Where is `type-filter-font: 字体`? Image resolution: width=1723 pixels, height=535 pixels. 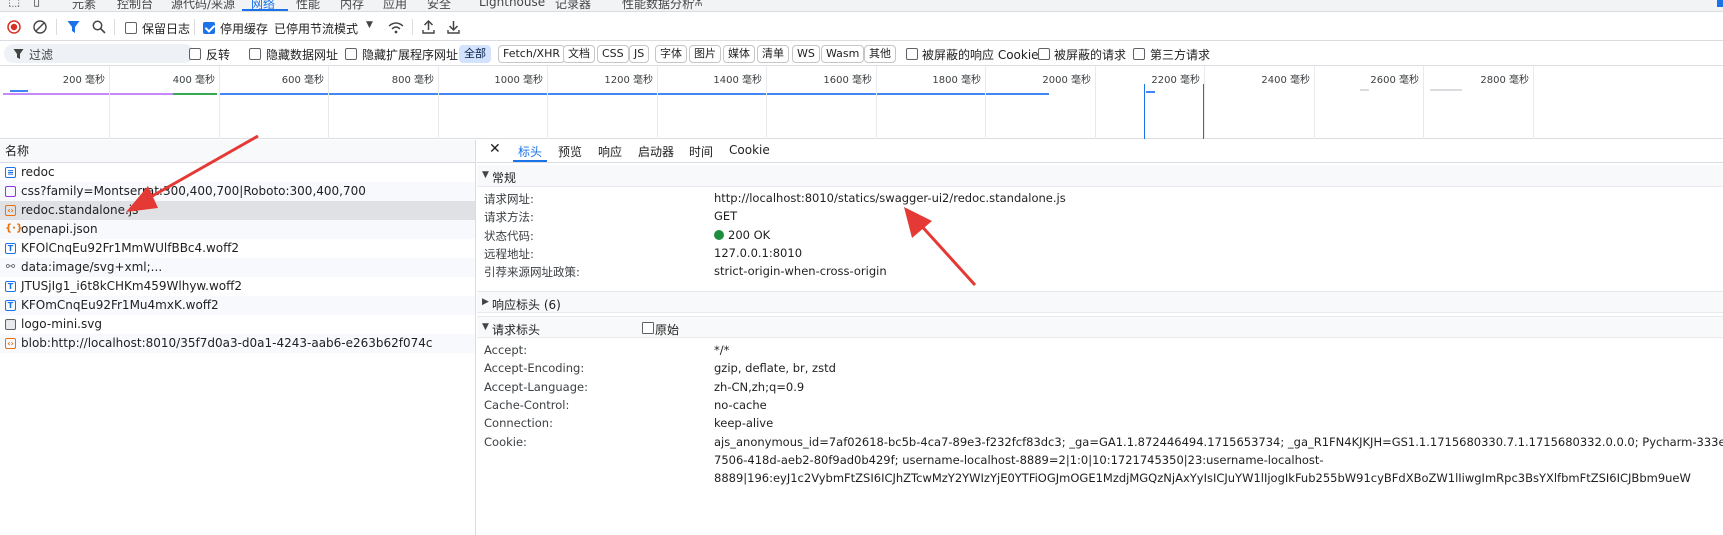 type-filter-font: 字体 is located at coordinates (671, 54).